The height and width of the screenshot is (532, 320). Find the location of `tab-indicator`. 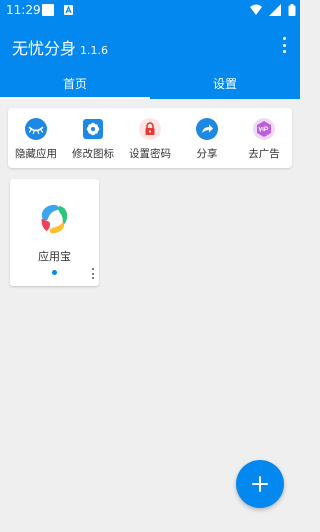

tab-indicator is located at coordinates (75, 98).